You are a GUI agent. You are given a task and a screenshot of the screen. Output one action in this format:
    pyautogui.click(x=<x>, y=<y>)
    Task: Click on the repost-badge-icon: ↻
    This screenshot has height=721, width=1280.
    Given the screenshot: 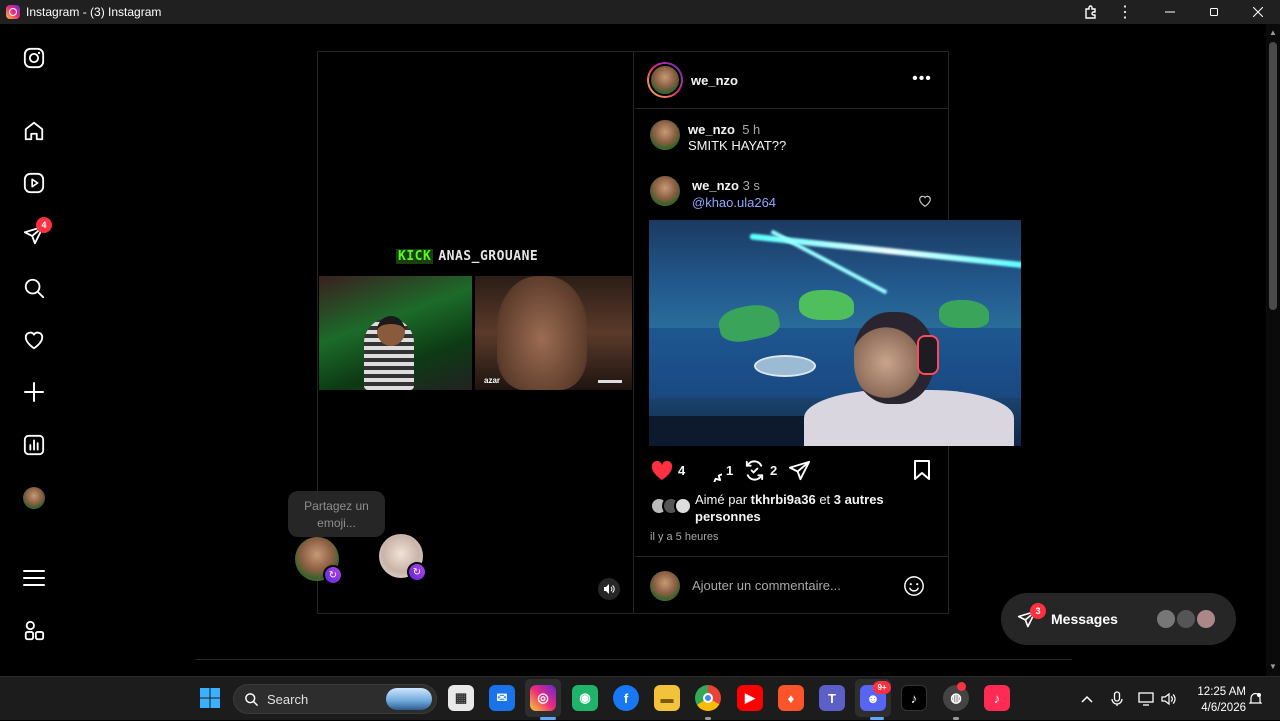 What is the action you would take?
    pyautogui.click(x=333, y=575)
    